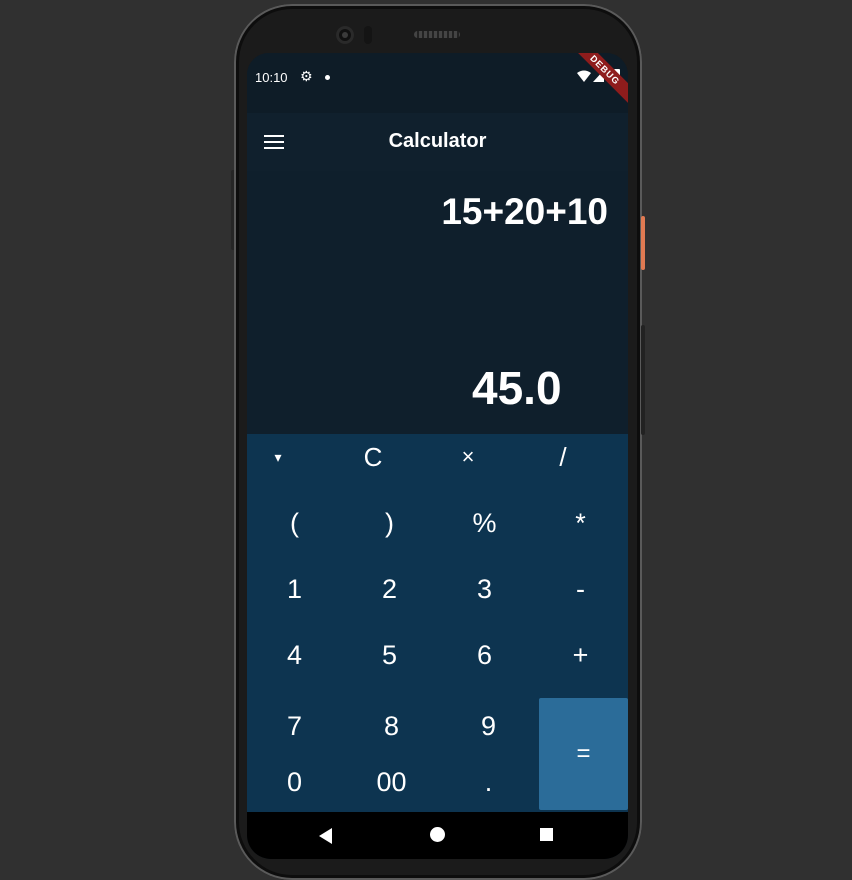 This screenshot has height=880, width=852. I want to click on double-zero-button: 00, so click(391, 782).